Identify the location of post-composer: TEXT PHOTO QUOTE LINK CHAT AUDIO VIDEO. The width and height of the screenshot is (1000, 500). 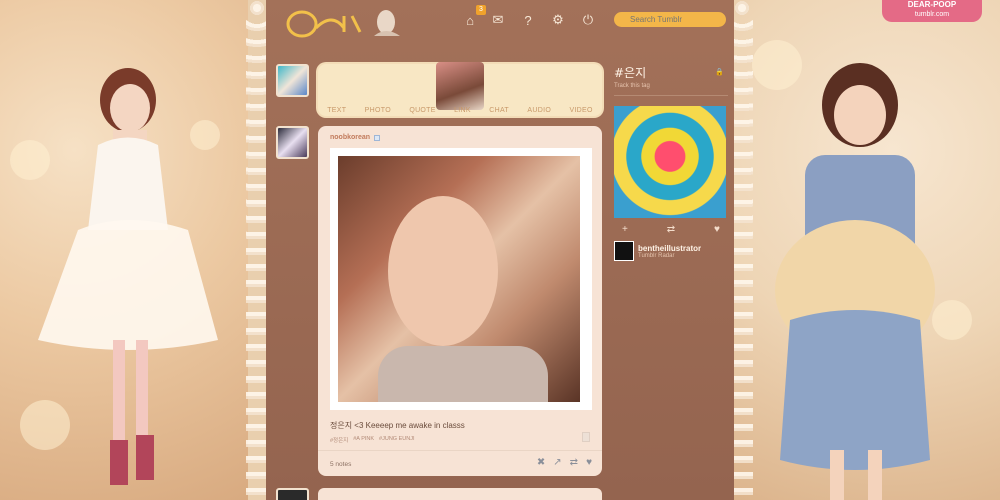
(460, 89).